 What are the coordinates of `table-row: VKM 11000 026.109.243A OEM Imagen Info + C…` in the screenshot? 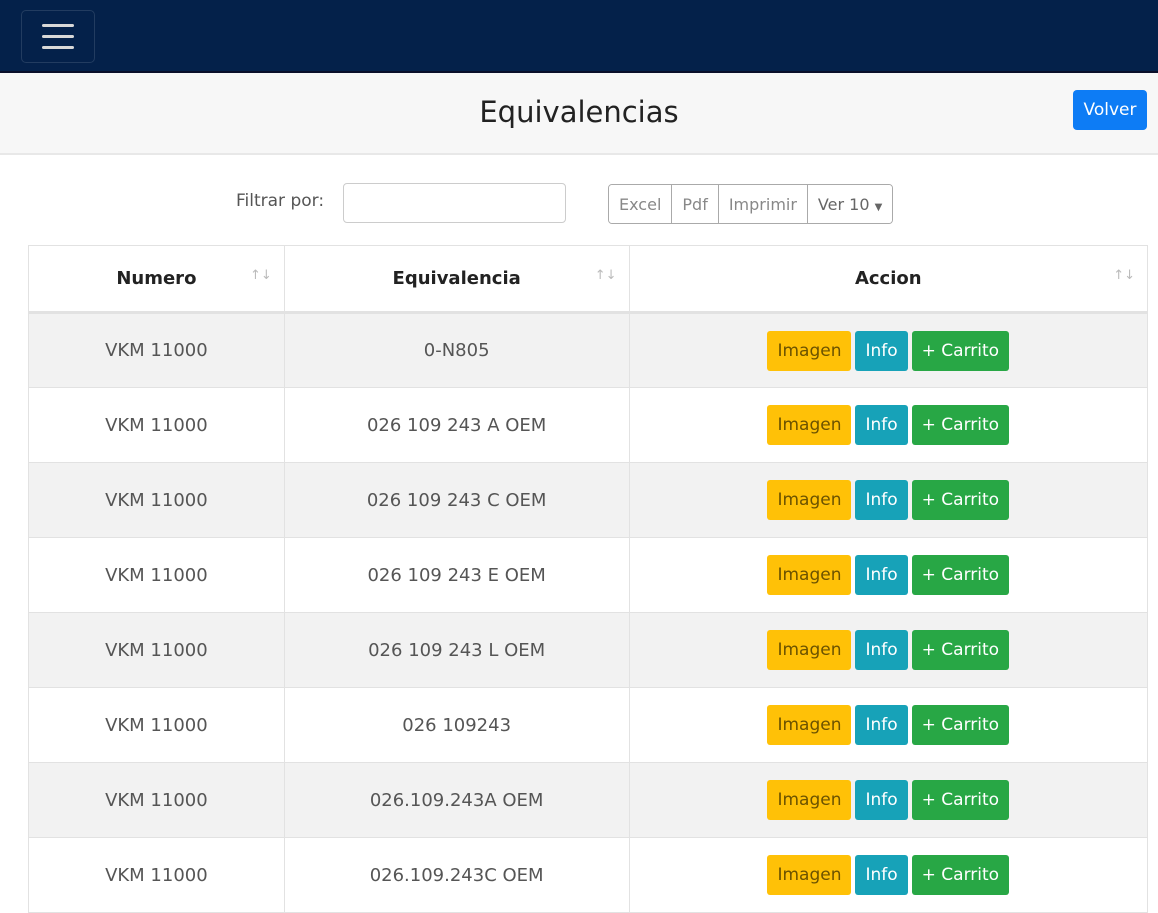 It's located at (588, 800).